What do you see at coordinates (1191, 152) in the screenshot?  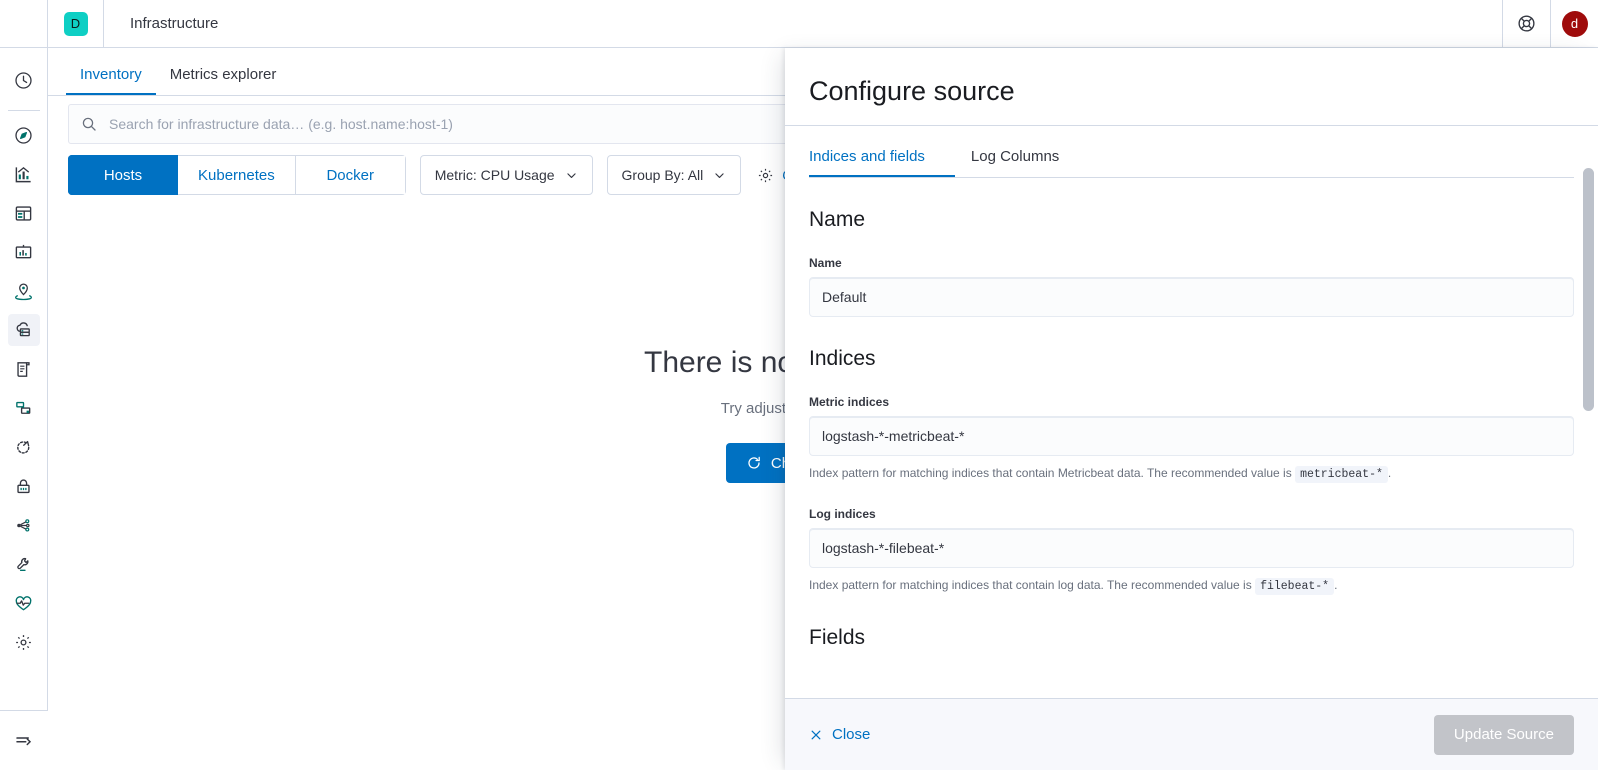 I see `flyout-tab-bar: Indices and fields Log Columns` at bounding box center [1191, 152].